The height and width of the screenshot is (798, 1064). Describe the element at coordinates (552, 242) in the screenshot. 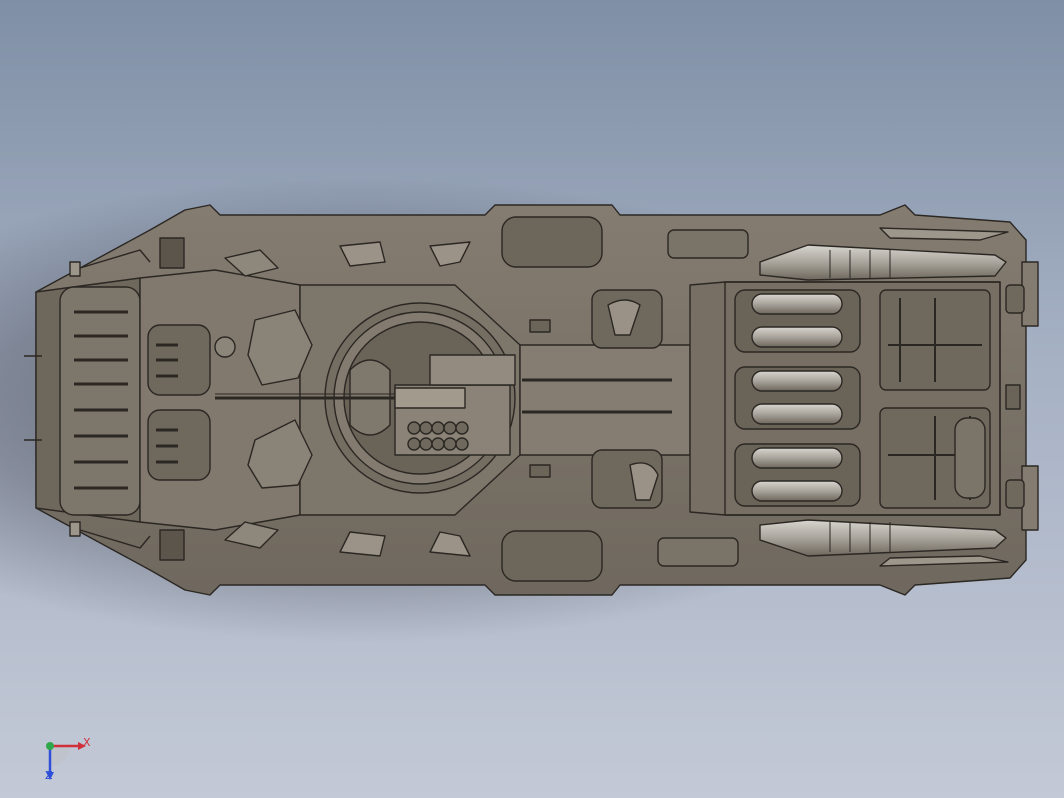

I see `side-door-top` at that location.